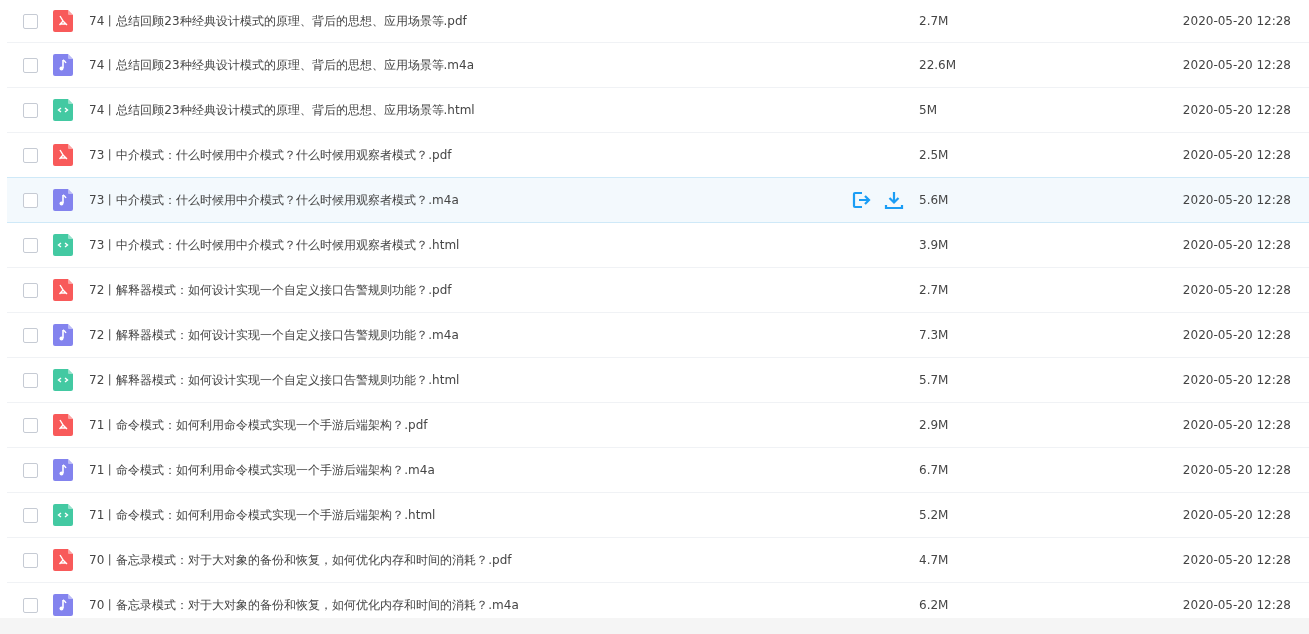  What do you see at coordinates (934, 155) in the screenshot?
I see `file-size: 2.5M` at bounding box center [934, 155].